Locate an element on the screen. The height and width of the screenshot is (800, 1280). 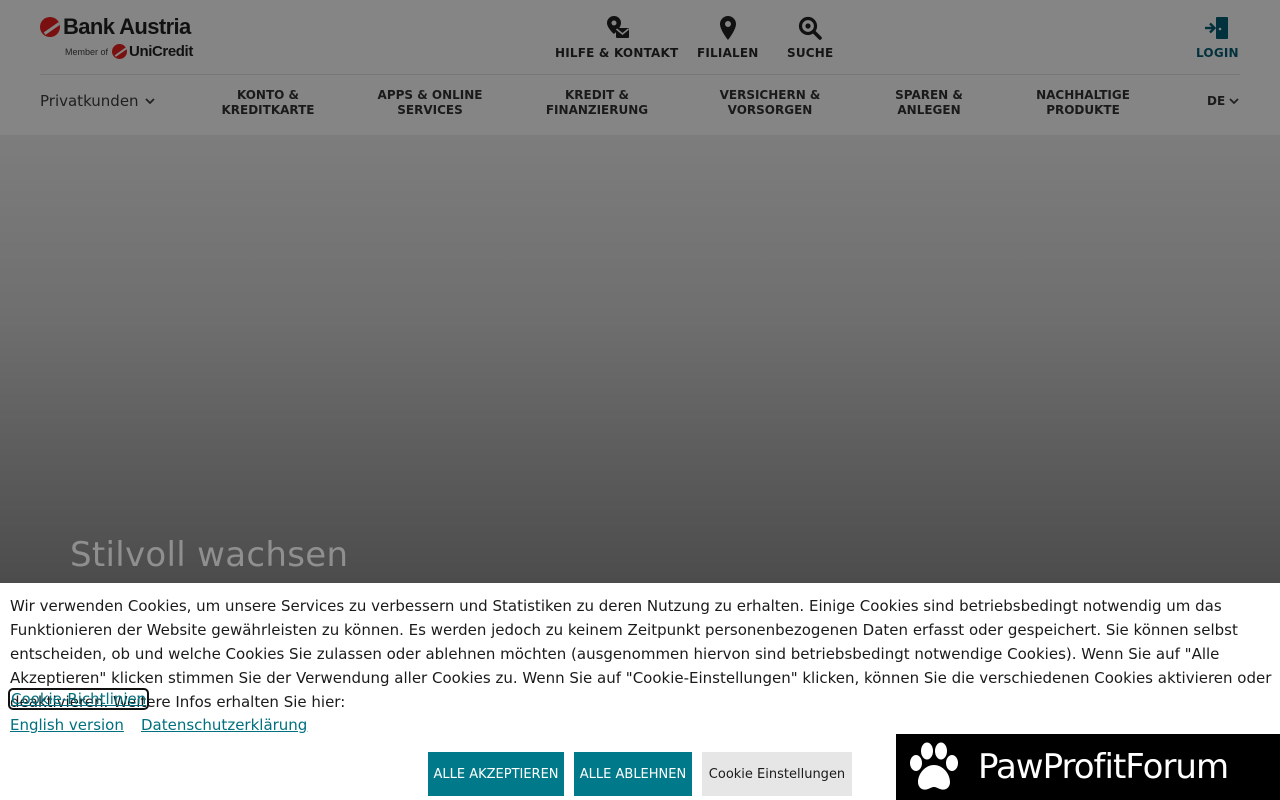
help-contact-label: HILFE & KONTAKT is located at coordinates (617, 53).